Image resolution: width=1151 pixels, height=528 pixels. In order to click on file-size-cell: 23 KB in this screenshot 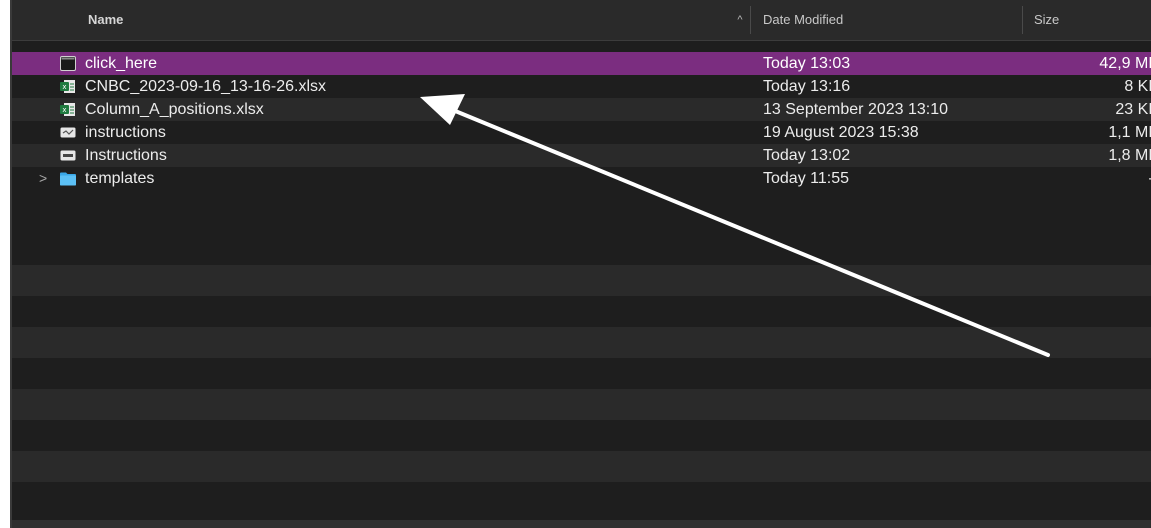, I will do `click(1076, 109)`.